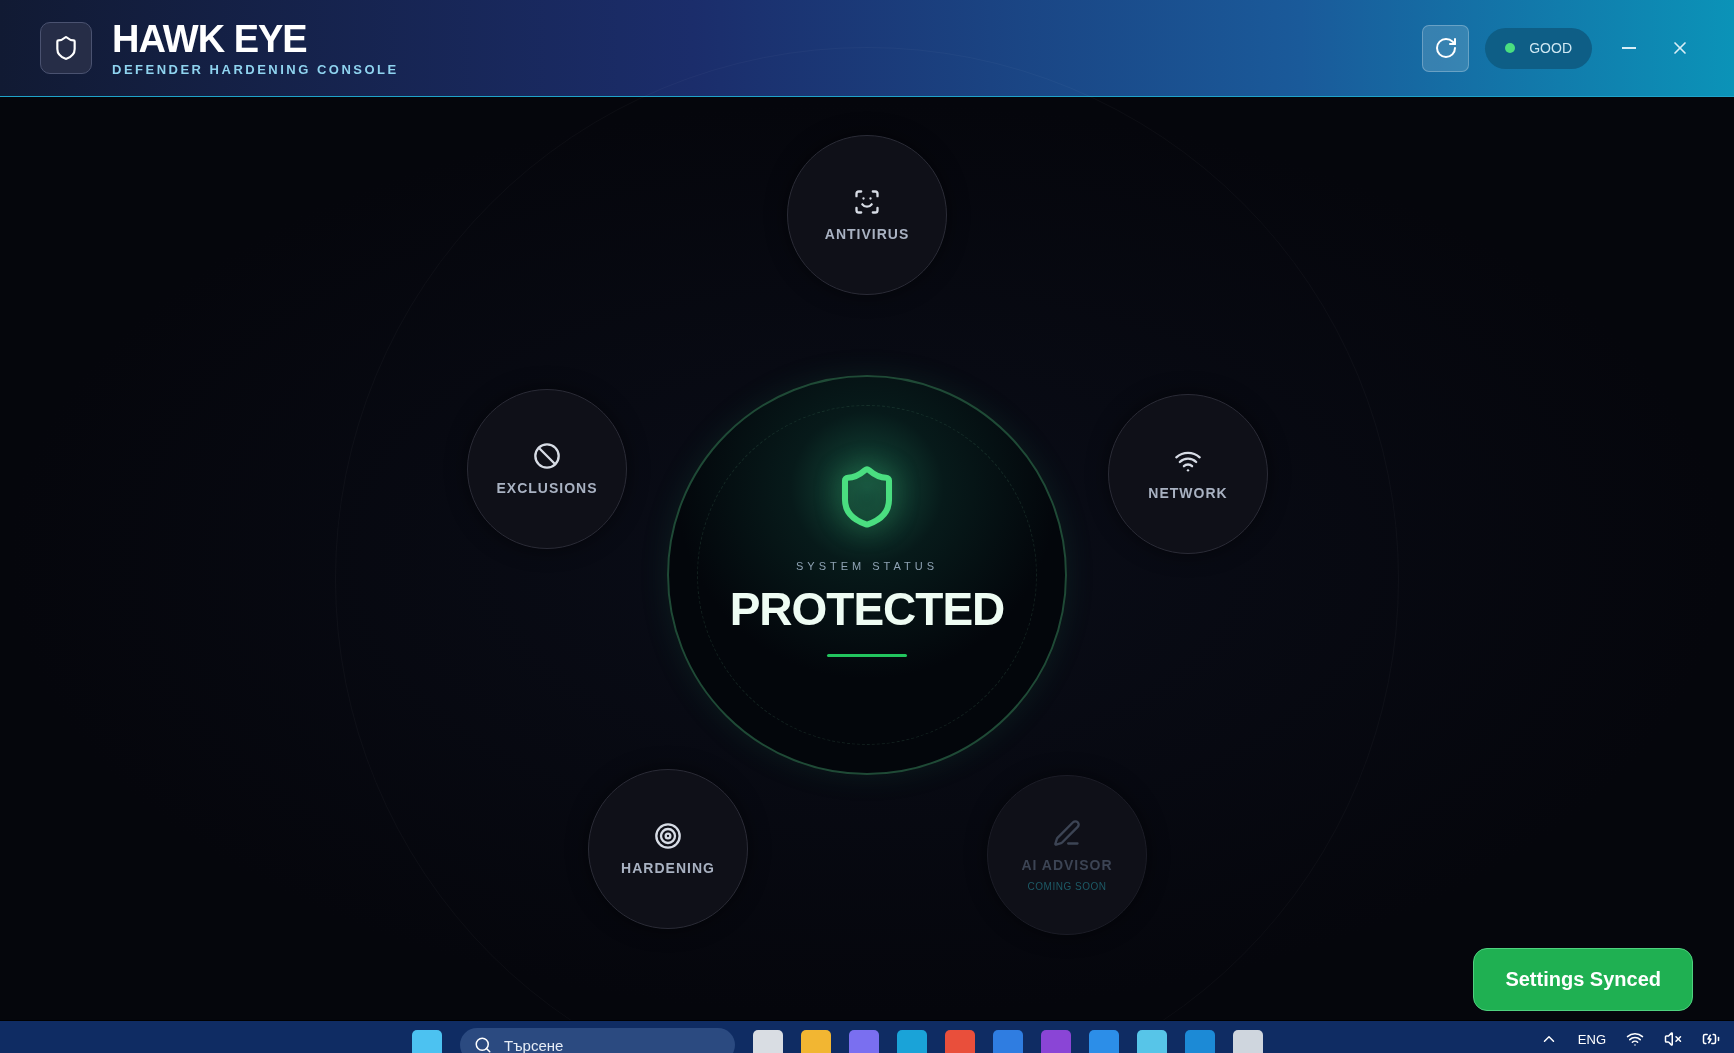 Image resolution: width=1734 pixels, height=1053 pixels. Describe the element at coordinates (427, 1041) in the screenshot. I see `start-icon` at that location.